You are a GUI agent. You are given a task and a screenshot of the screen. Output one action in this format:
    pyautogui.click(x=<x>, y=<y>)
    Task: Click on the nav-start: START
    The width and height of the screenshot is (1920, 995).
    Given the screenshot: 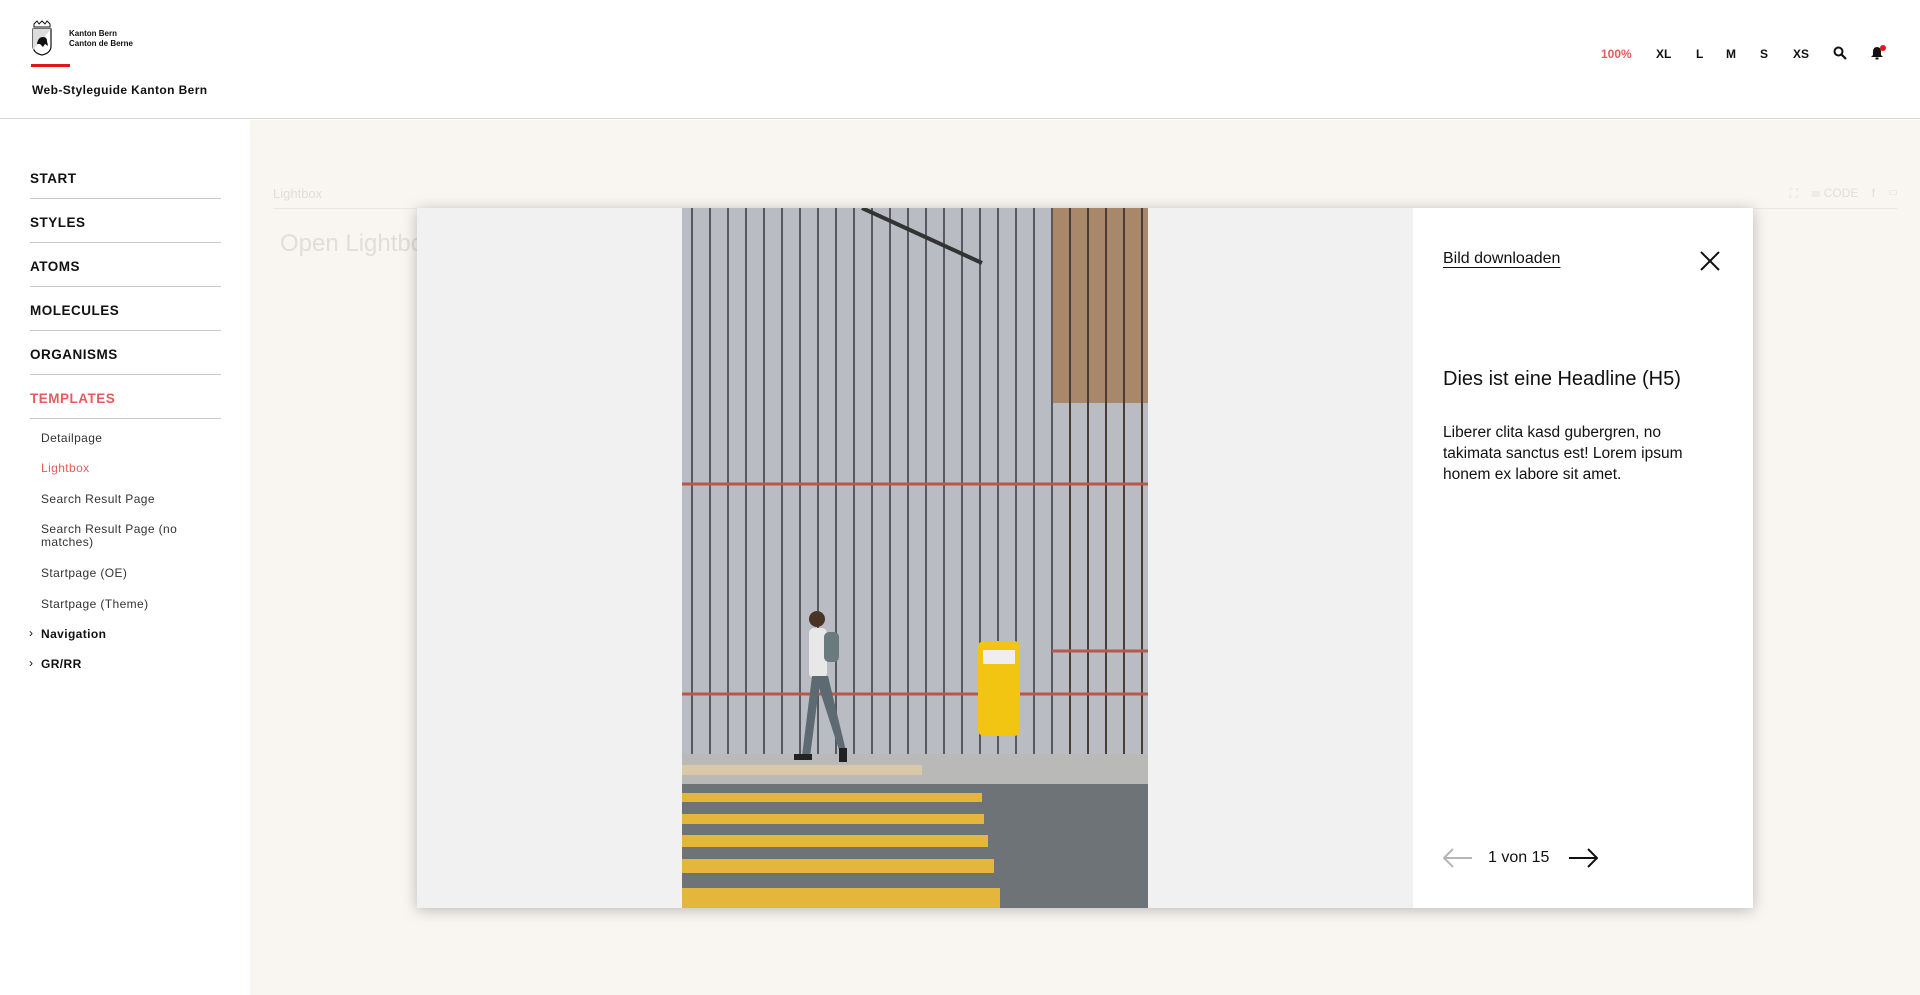 What is the action you would take?
    pyautogui.click(x=125, y=185)
    